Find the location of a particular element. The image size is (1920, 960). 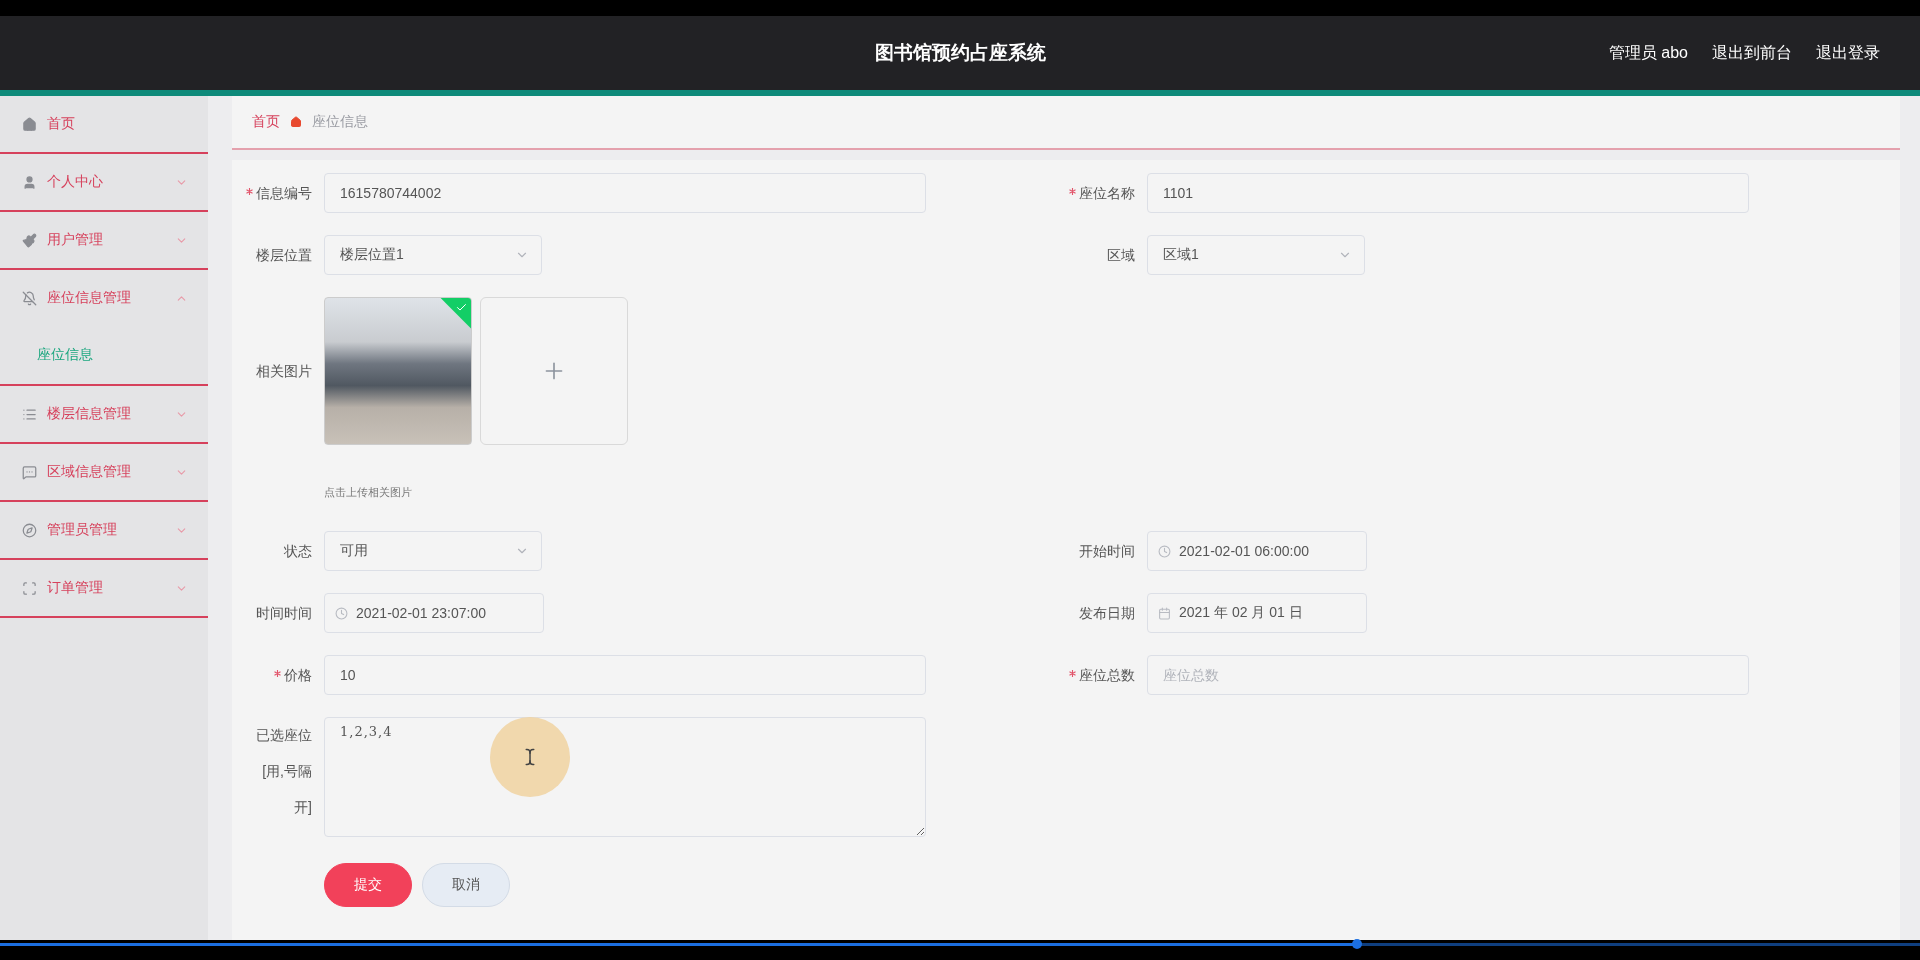

text-input: 座位总数 is located at coordinates (1448, 675).